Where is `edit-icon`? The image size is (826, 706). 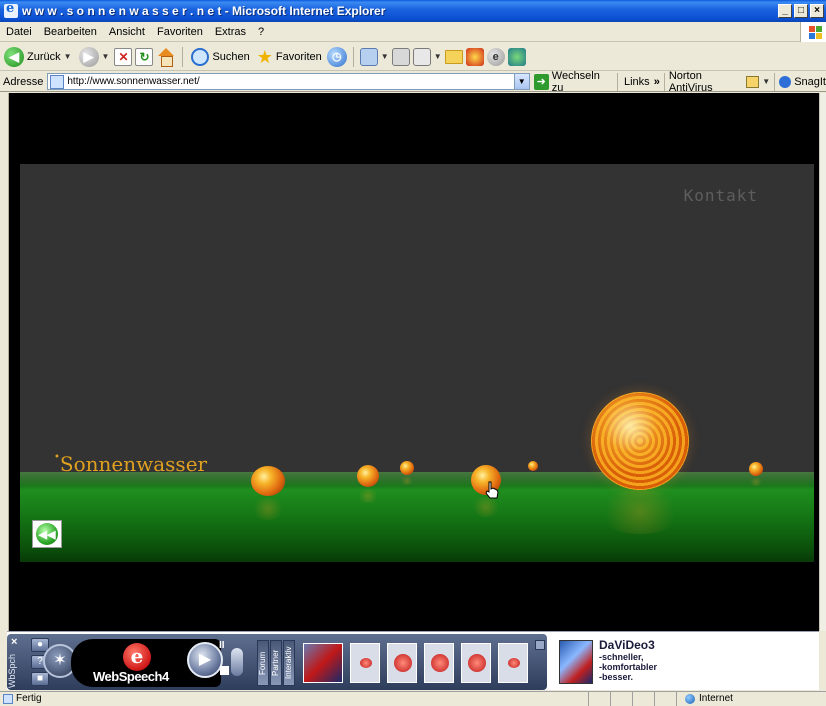
edit-icon is located at coordinates (421, 56).